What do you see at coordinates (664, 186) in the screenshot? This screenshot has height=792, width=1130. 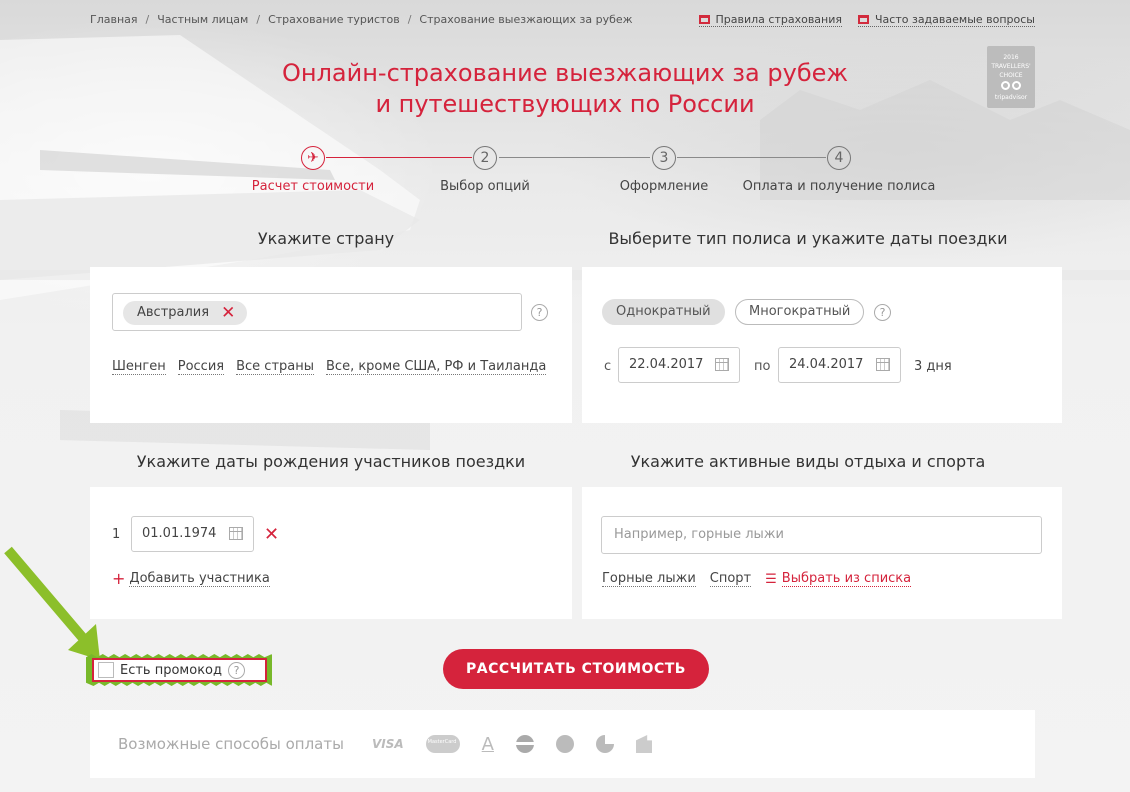 I see `step-3-label: Оформление` at bounding box center [664, 186].